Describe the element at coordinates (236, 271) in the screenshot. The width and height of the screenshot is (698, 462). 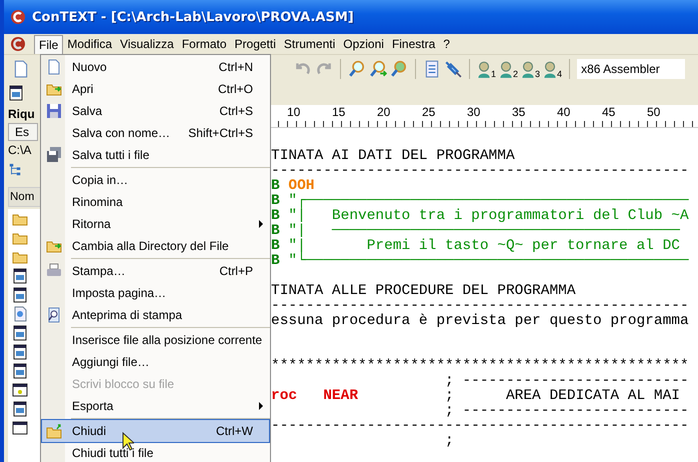
I see `shortcut-label: Ctrl+P` at that location.